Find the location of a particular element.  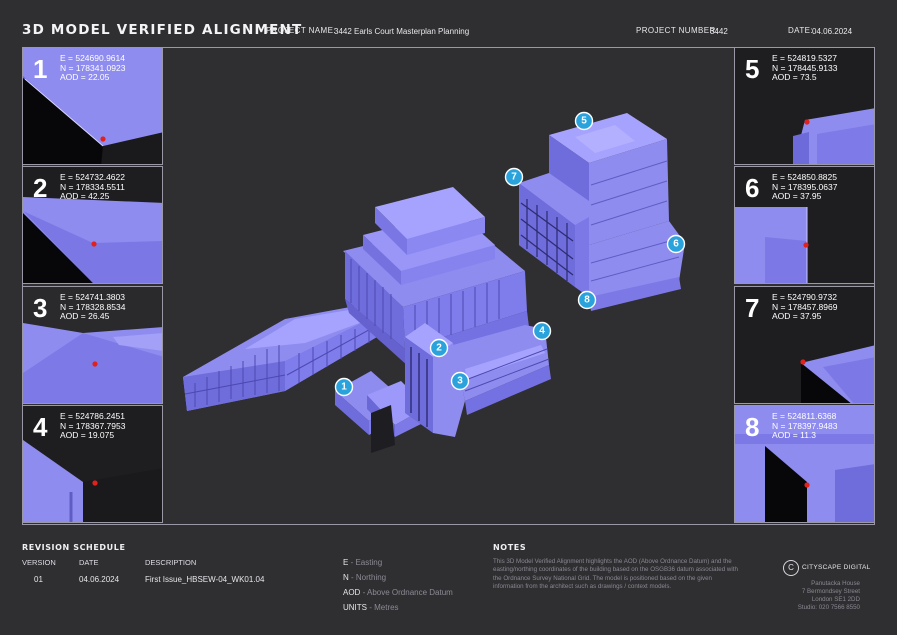

date-value: 04.06.2024 is located at coordinates (832, 31).